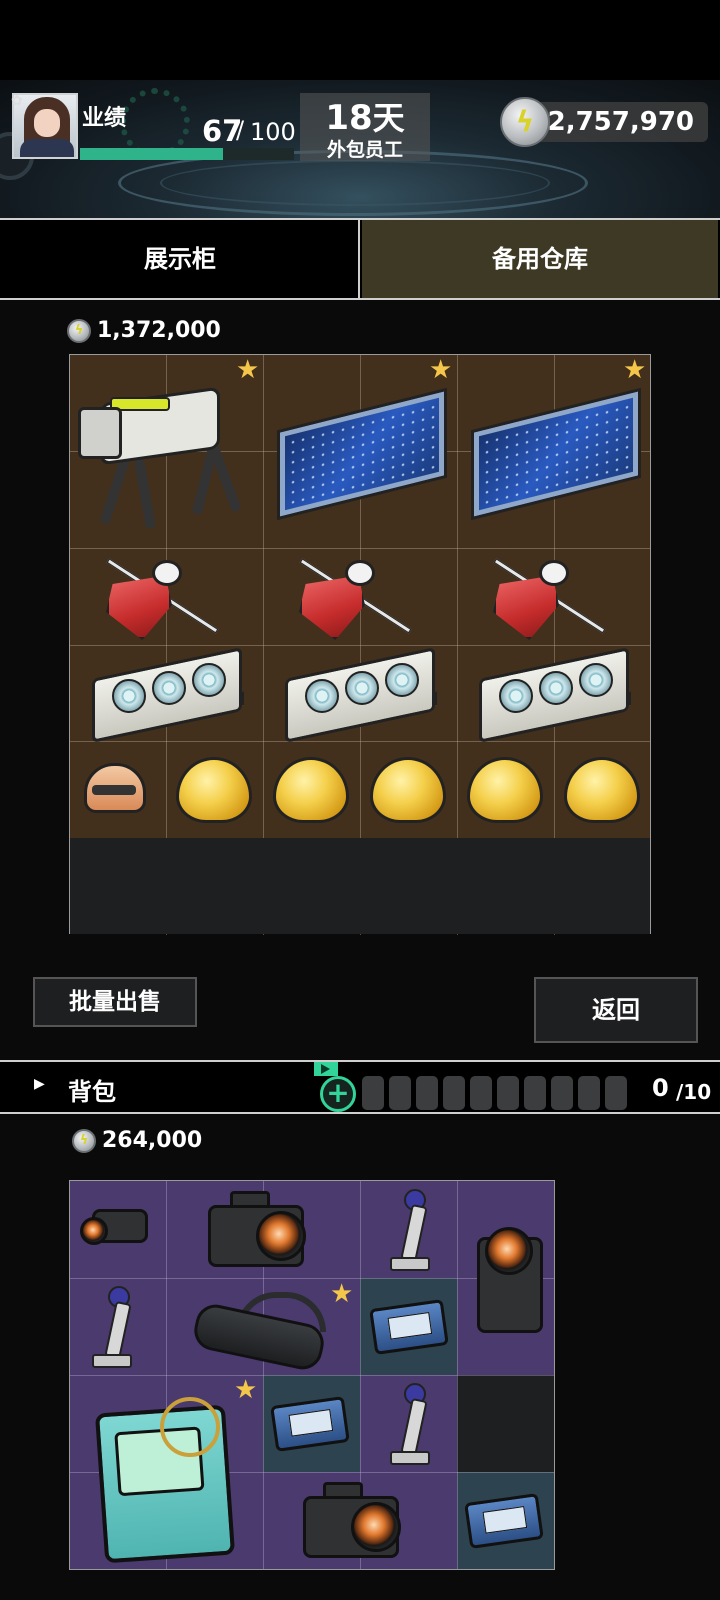  Describe the element at coordinates (660, 1088) in the screenshot. I see `backpack-count: 0` at that location.